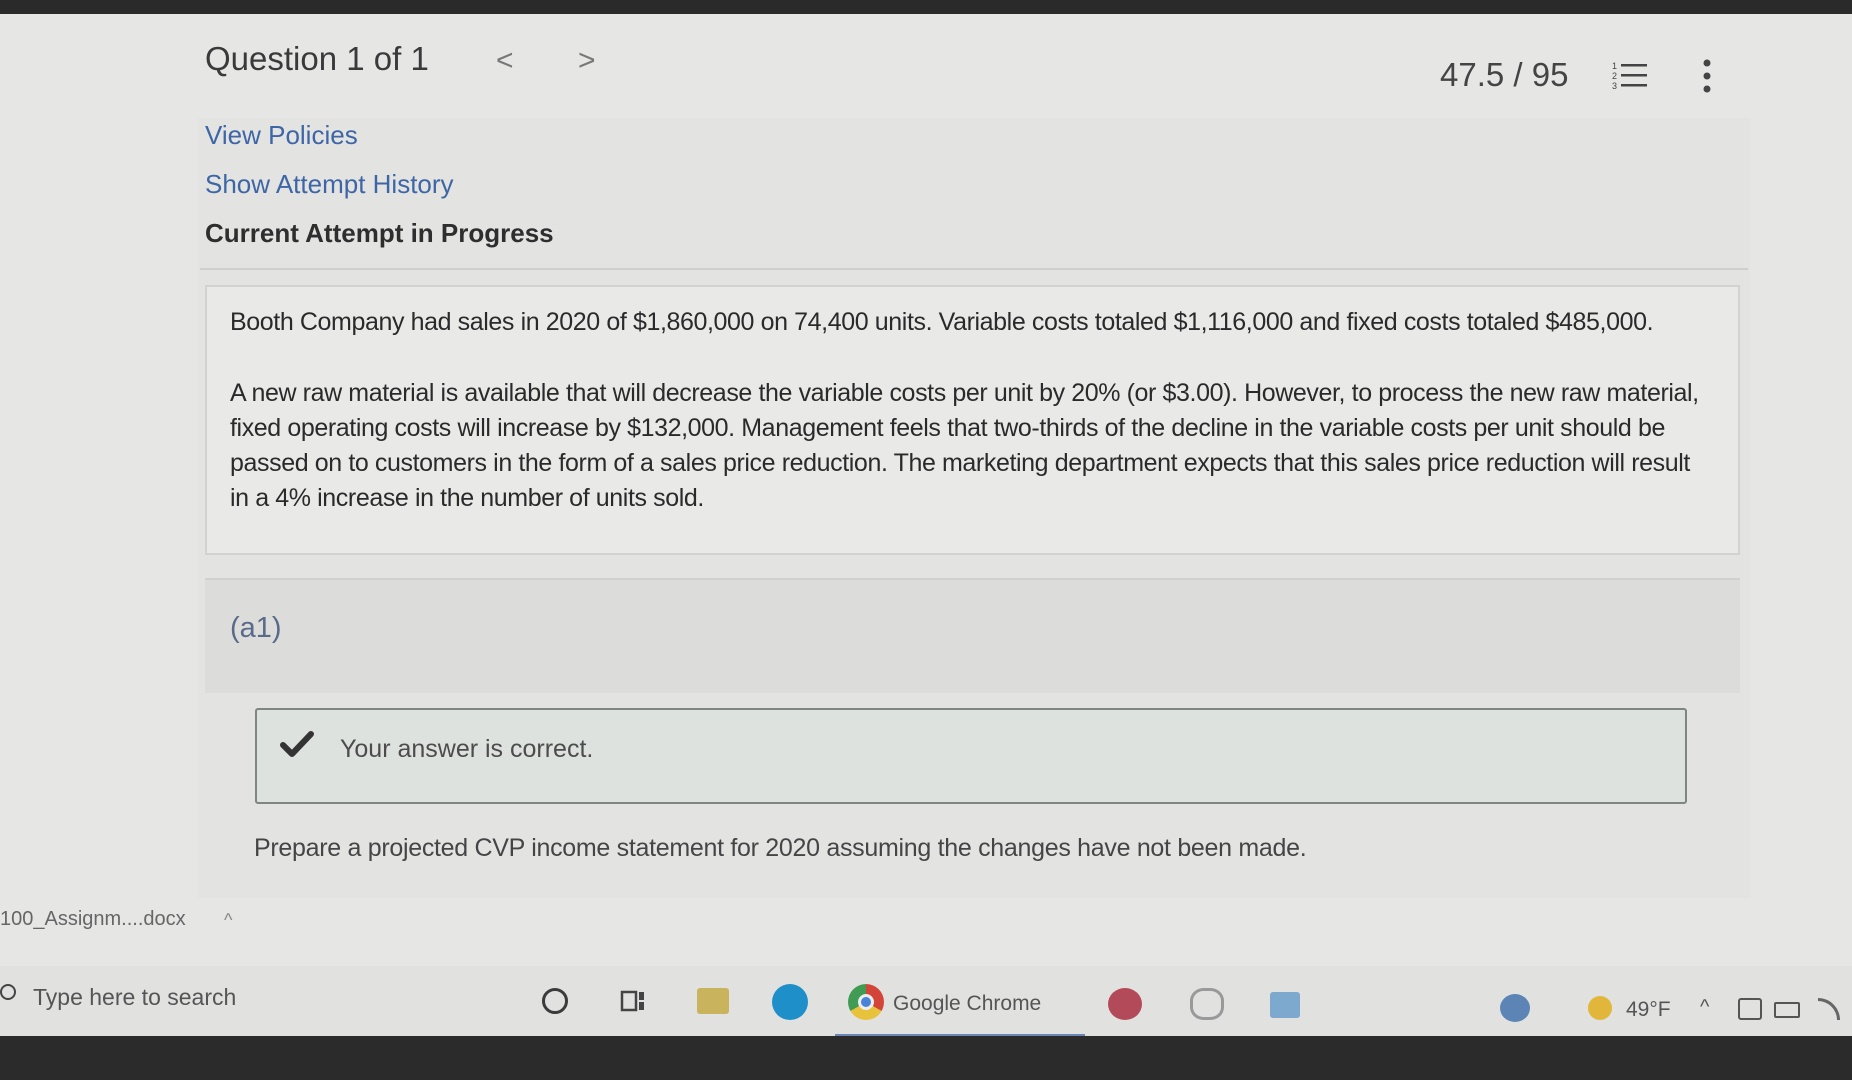 The width and height of the screenshot is (1852, 1080). I want to click on svg-text: 1, so click(1614, 66).